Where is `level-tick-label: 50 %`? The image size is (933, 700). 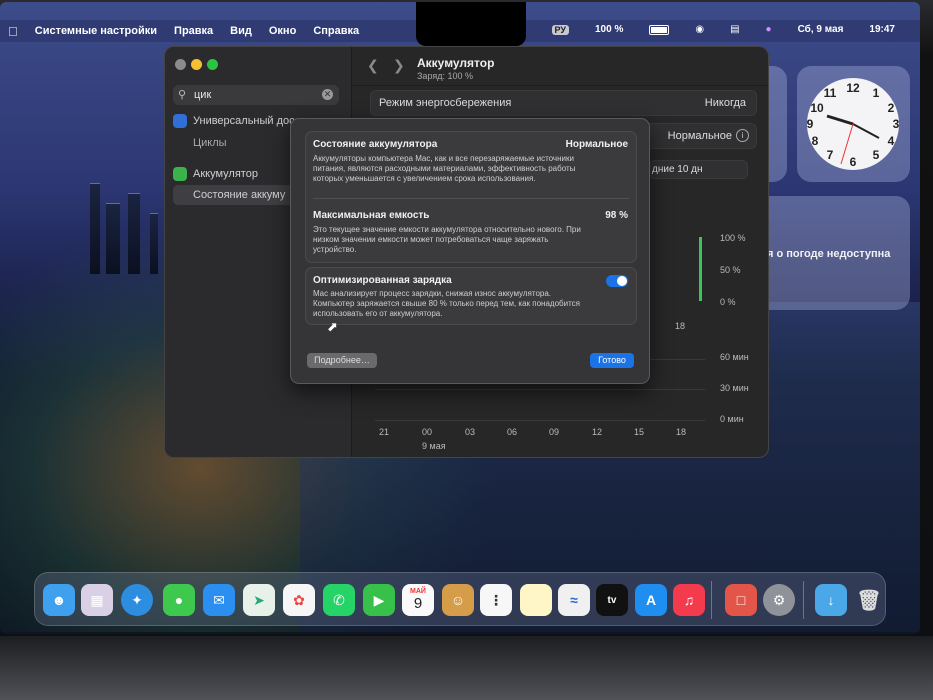 level-tick-label: 50 % is located at coordinates (730, 270).